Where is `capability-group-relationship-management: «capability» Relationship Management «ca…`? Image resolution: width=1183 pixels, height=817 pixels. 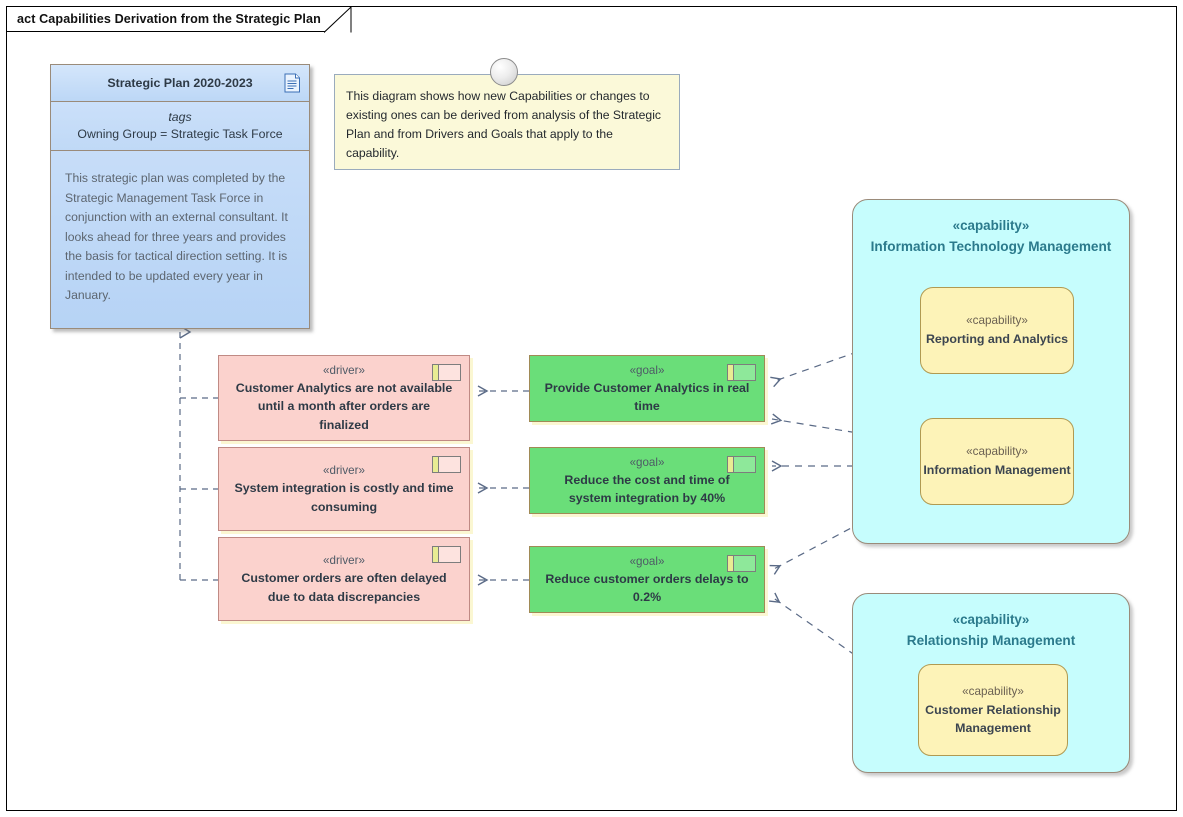 capability-group-relationship-management: «capability» Relationship Management «ca… is located at coordinates (991, 683).